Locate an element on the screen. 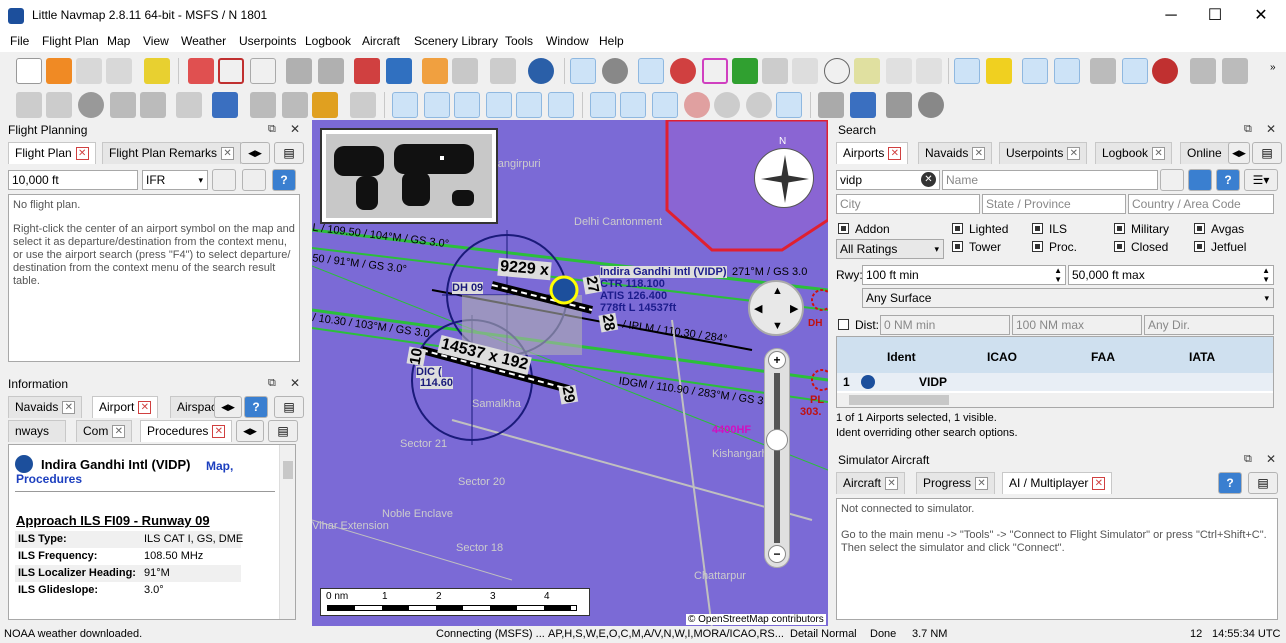 Image resolution: width=1286 pixels, height=643 pixels. name-input: Name is located at coordinates (1050, 180).